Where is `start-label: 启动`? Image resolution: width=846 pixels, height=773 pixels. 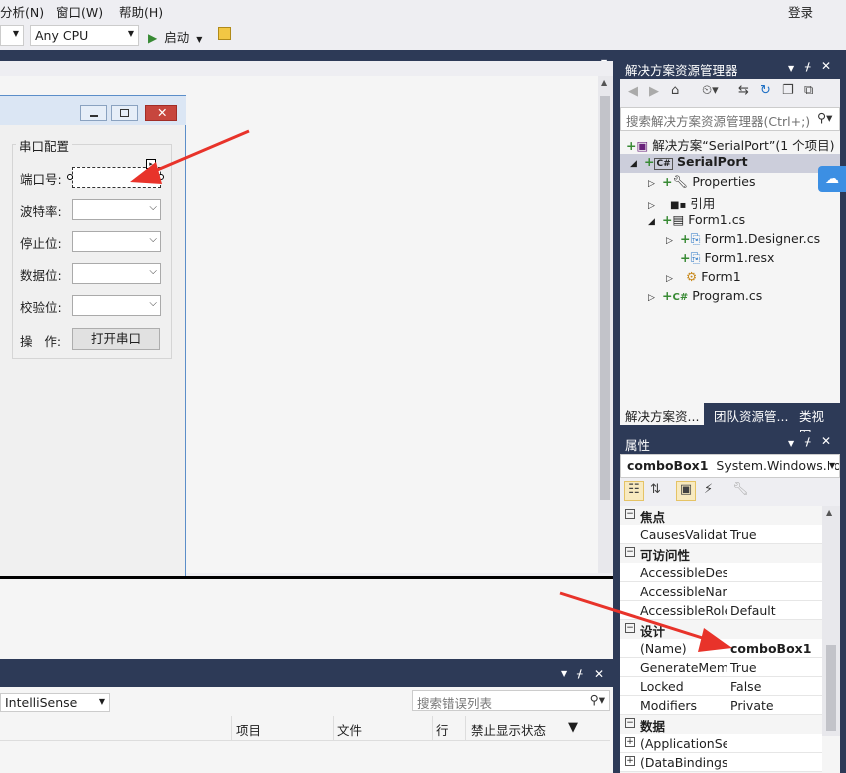
start-label: 启动 is located at coordinates (177, 37).